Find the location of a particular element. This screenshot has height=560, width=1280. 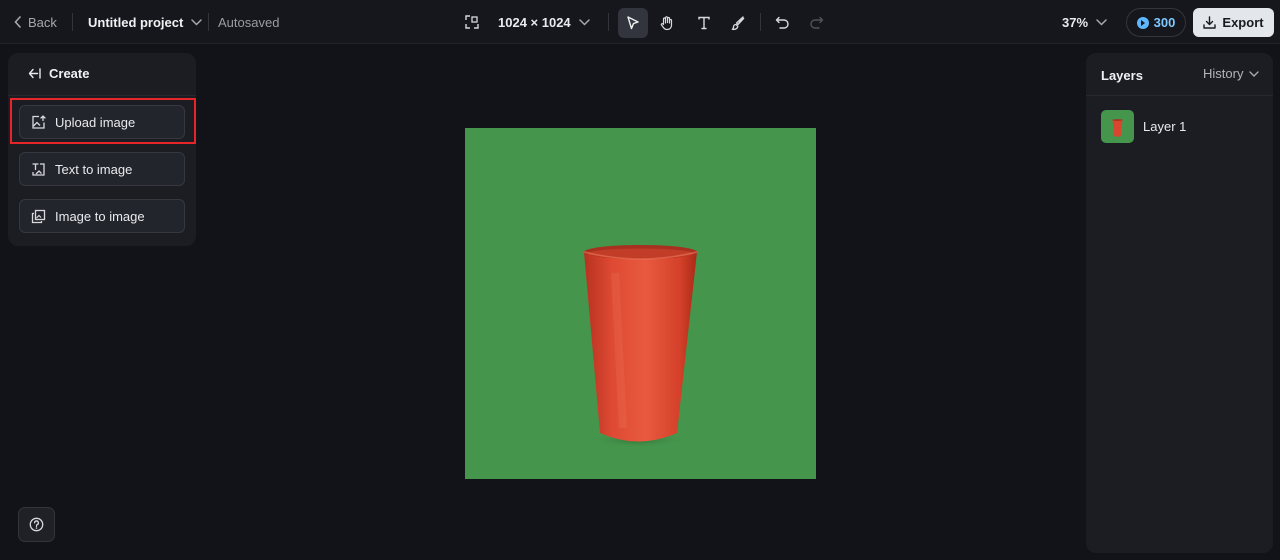

text-icon is located at coordinates (704, 23).